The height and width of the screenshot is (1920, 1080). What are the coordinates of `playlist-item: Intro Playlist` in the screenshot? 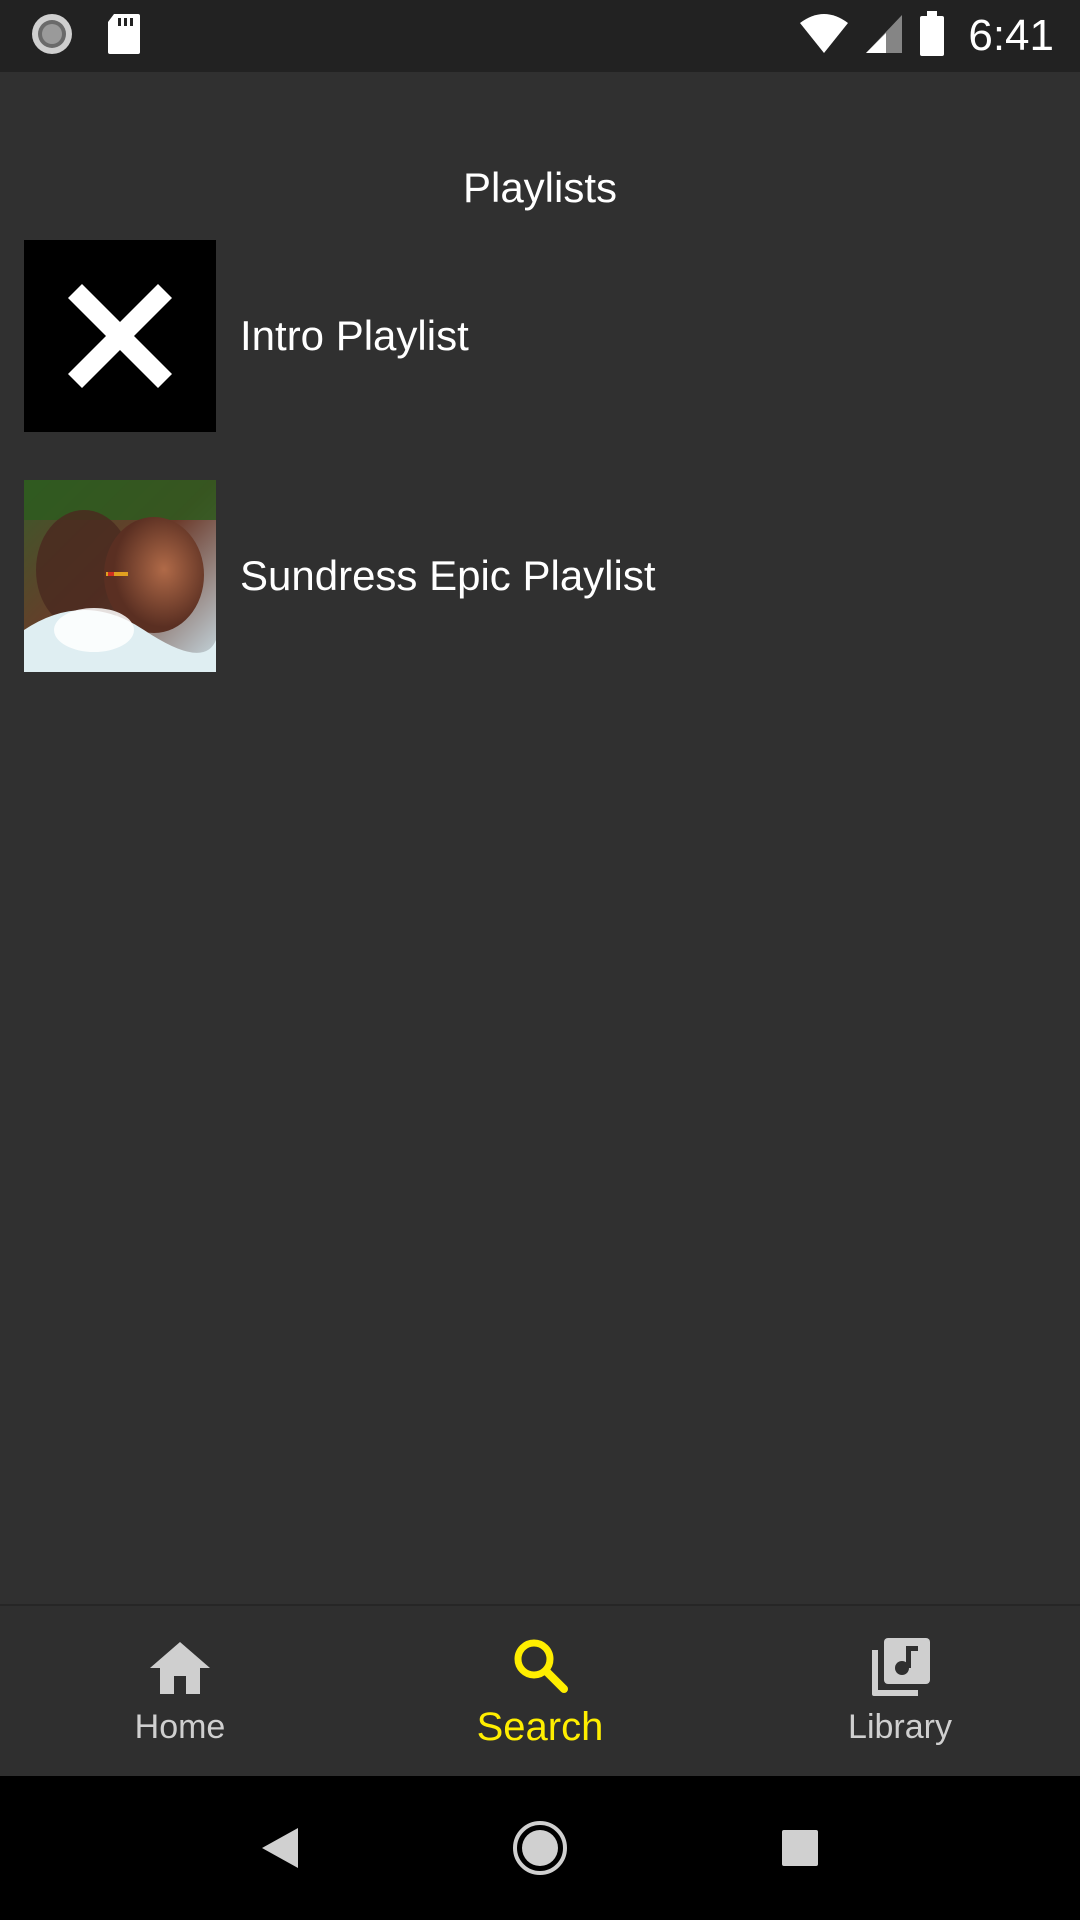 It's located at (540, 336).